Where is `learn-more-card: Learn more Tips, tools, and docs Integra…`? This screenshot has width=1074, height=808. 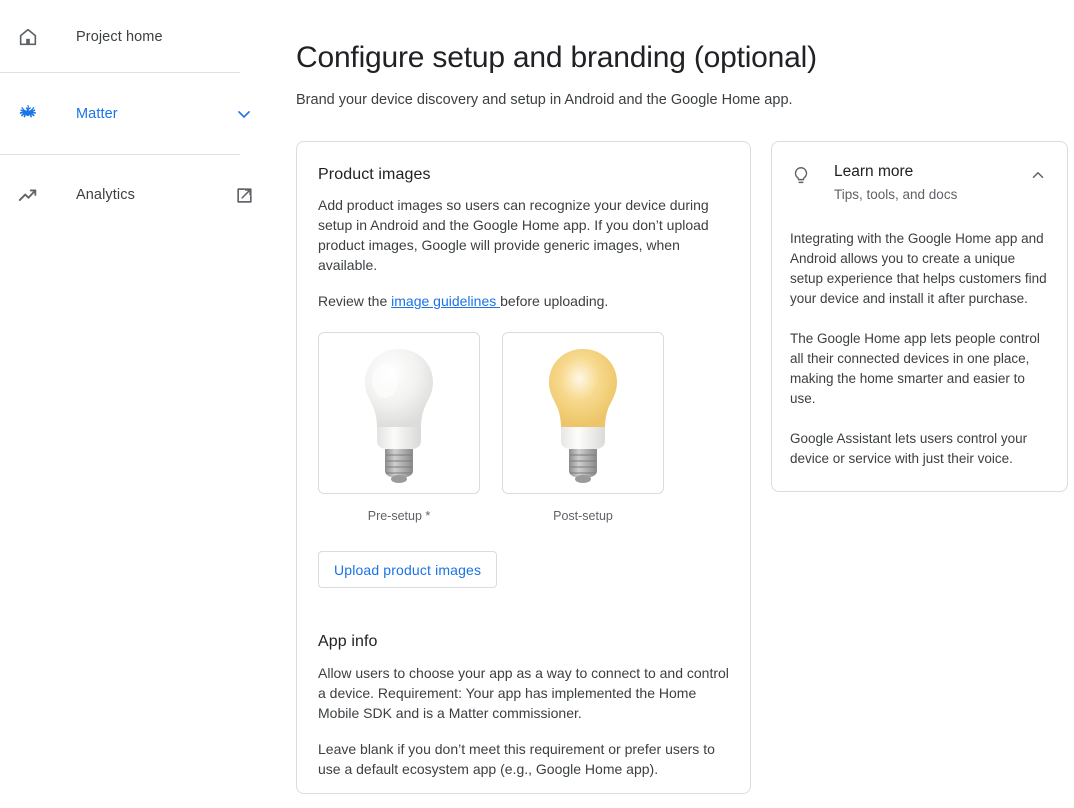 learn-more-card: Learn more Tips, tools, and docs Integra… is located at coordinates (919, 316).